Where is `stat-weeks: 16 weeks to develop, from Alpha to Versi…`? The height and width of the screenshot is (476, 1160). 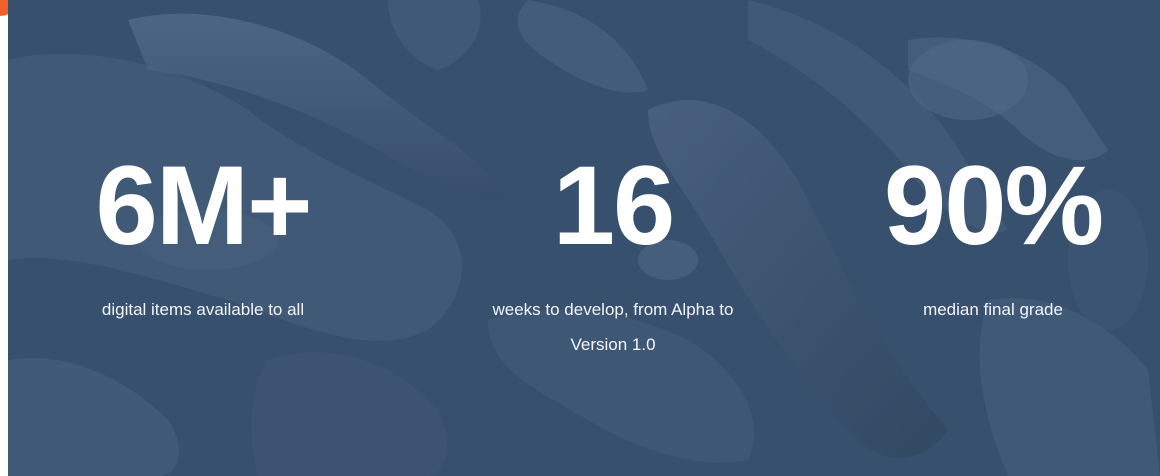 stat-weeks: 16 weeks to develop, from Alpha to Versi… is located at coordinates (613, 256).